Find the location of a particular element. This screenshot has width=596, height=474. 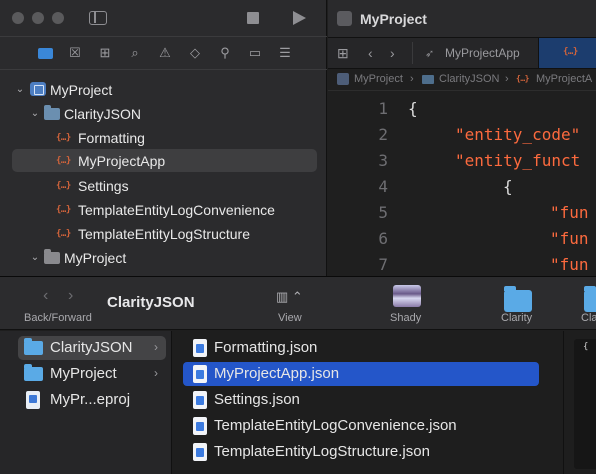

minimize-window-button is located at coordinates (38, 18).